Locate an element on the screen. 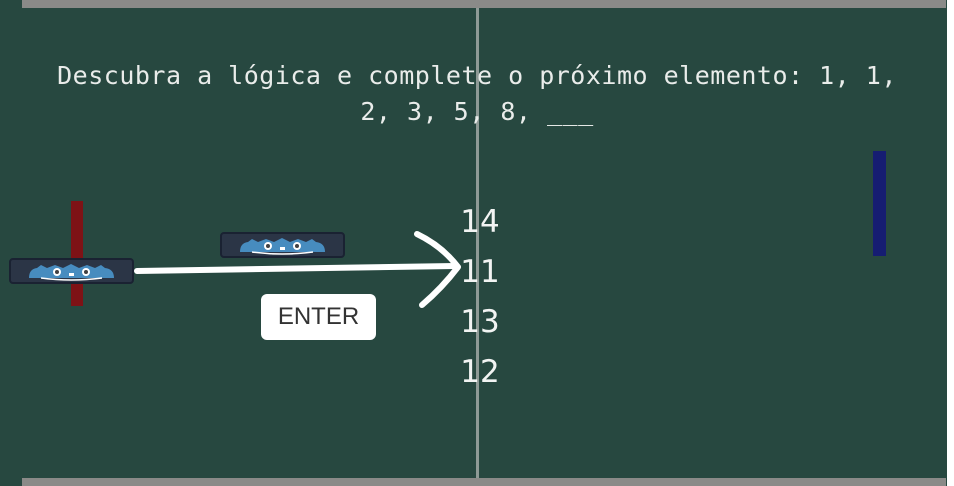 The height and width of the screenshot is (486, 954). right-edge is located at coordinates (950, 243).